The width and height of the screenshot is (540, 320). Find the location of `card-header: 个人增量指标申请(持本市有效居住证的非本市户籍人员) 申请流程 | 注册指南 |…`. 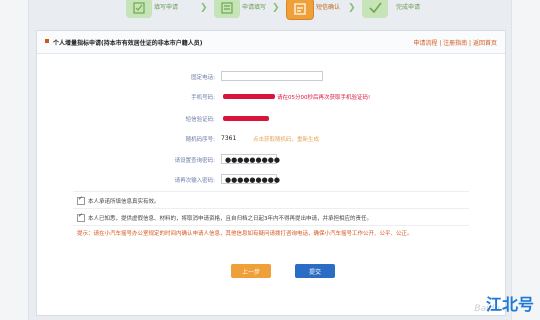

card-header: 个人增量指标申请(持本市有效居住证的非本市户籍人员) 申请流程 | 注册指南 |… is located at coordinates (271, 42).